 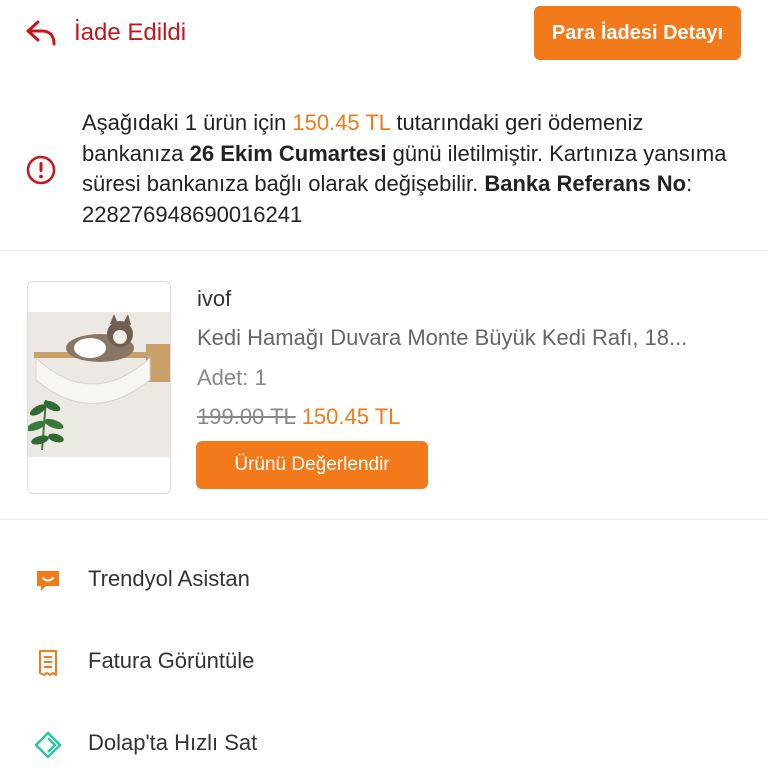 I want to click on quantity-value: 1, so click(x=260, y=377).